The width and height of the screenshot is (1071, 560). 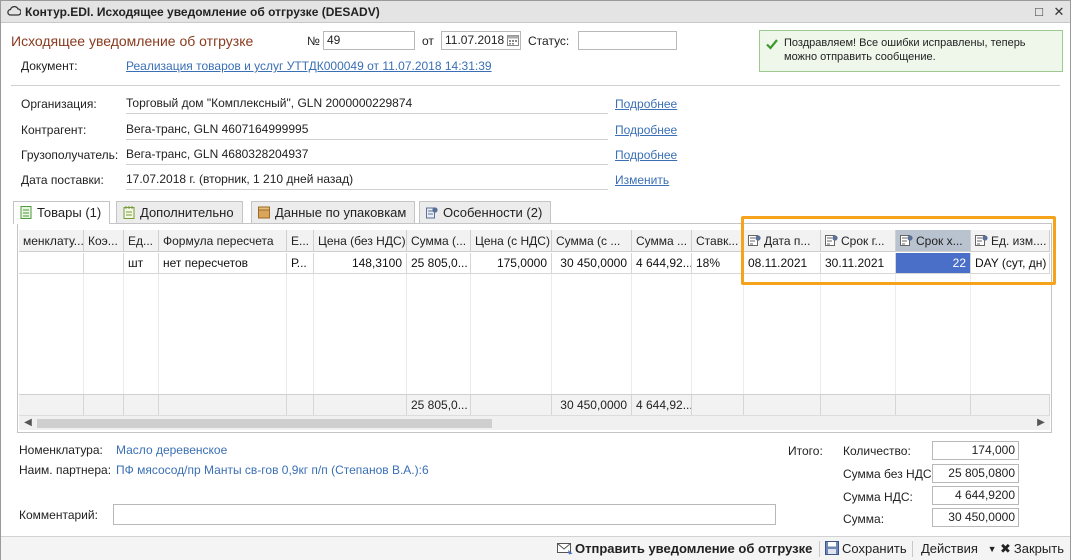 What do you see at coordinates (975, 473) in the screenshot?
I see `sum-no-vat-field: 25 805,0800` at bounding box center [975, 473].